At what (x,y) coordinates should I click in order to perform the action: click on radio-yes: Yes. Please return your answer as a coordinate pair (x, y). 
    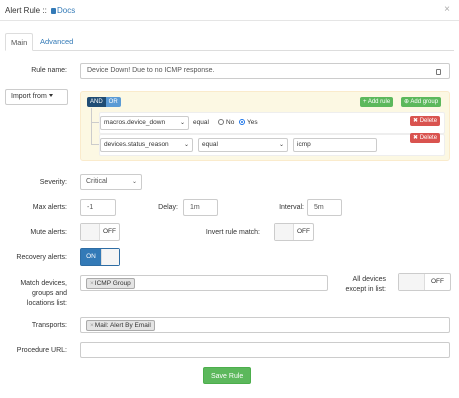
    Looking at the image, I should click on (248, 122).